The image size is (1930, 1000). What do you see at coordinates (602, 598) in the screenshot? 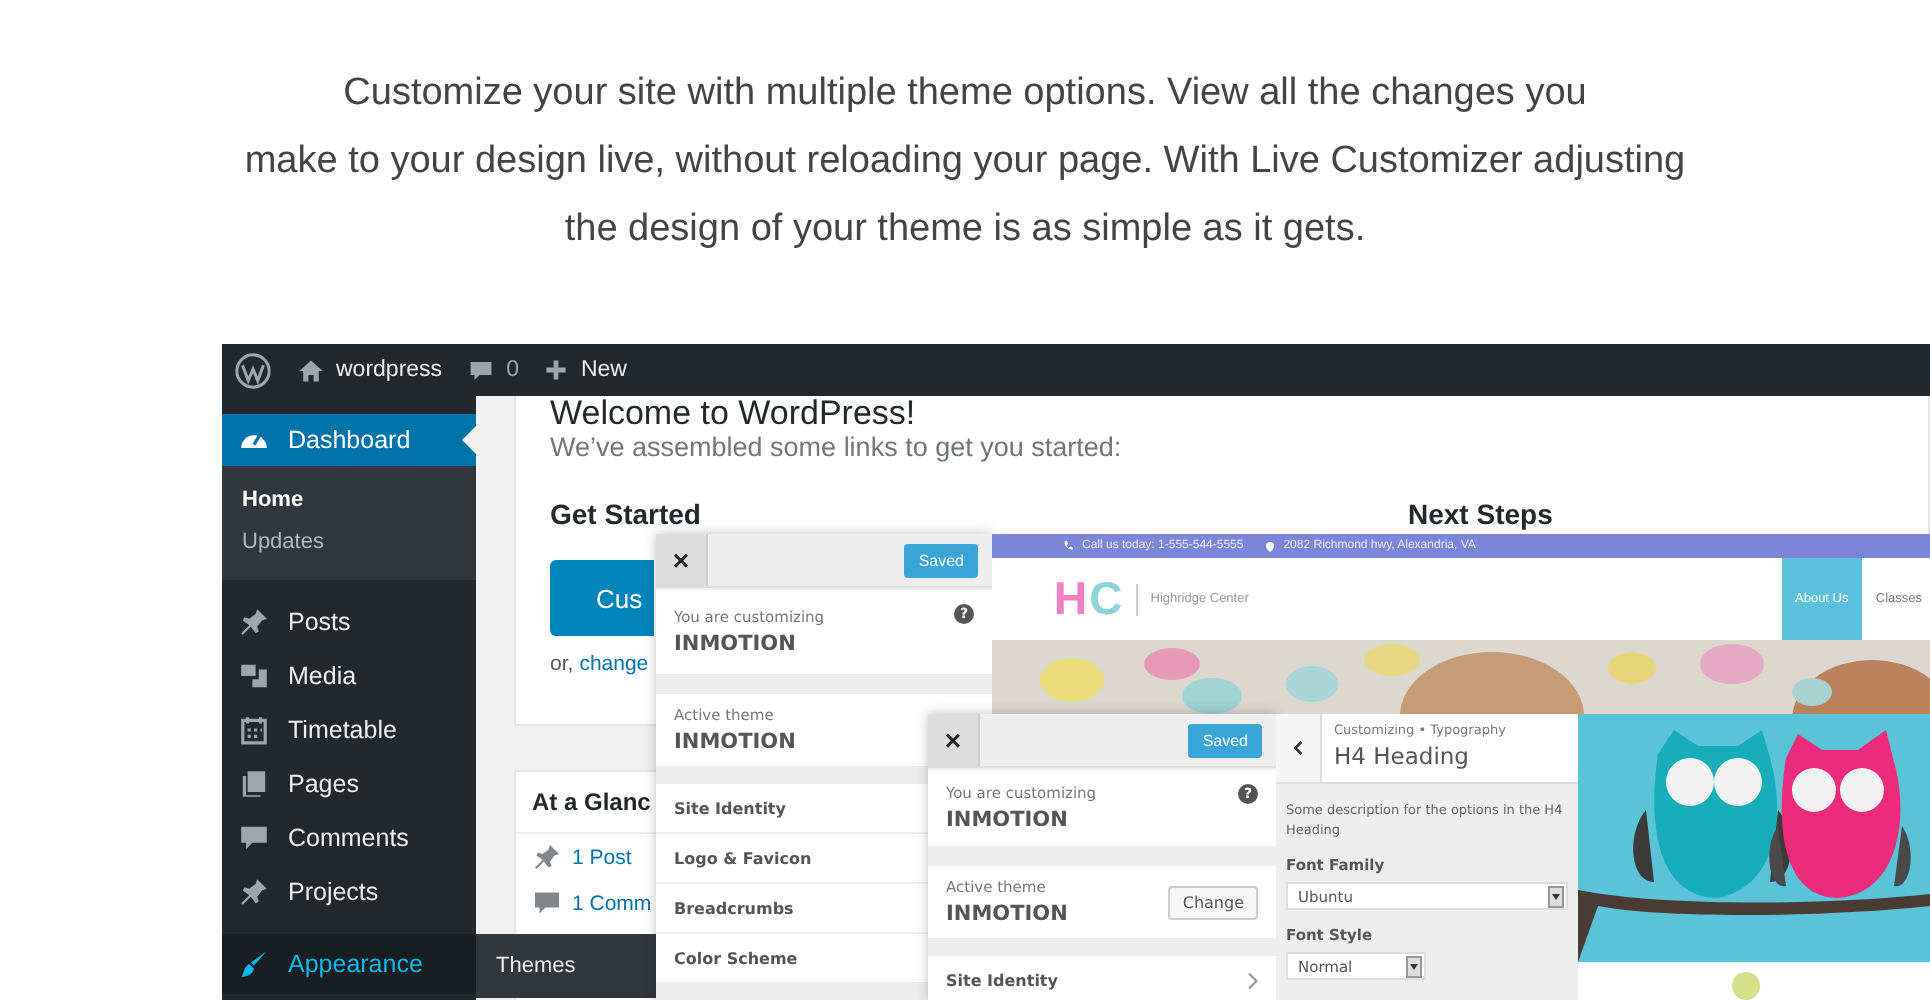
I see `customize-button: Cus` at bounding box center [602, 598].